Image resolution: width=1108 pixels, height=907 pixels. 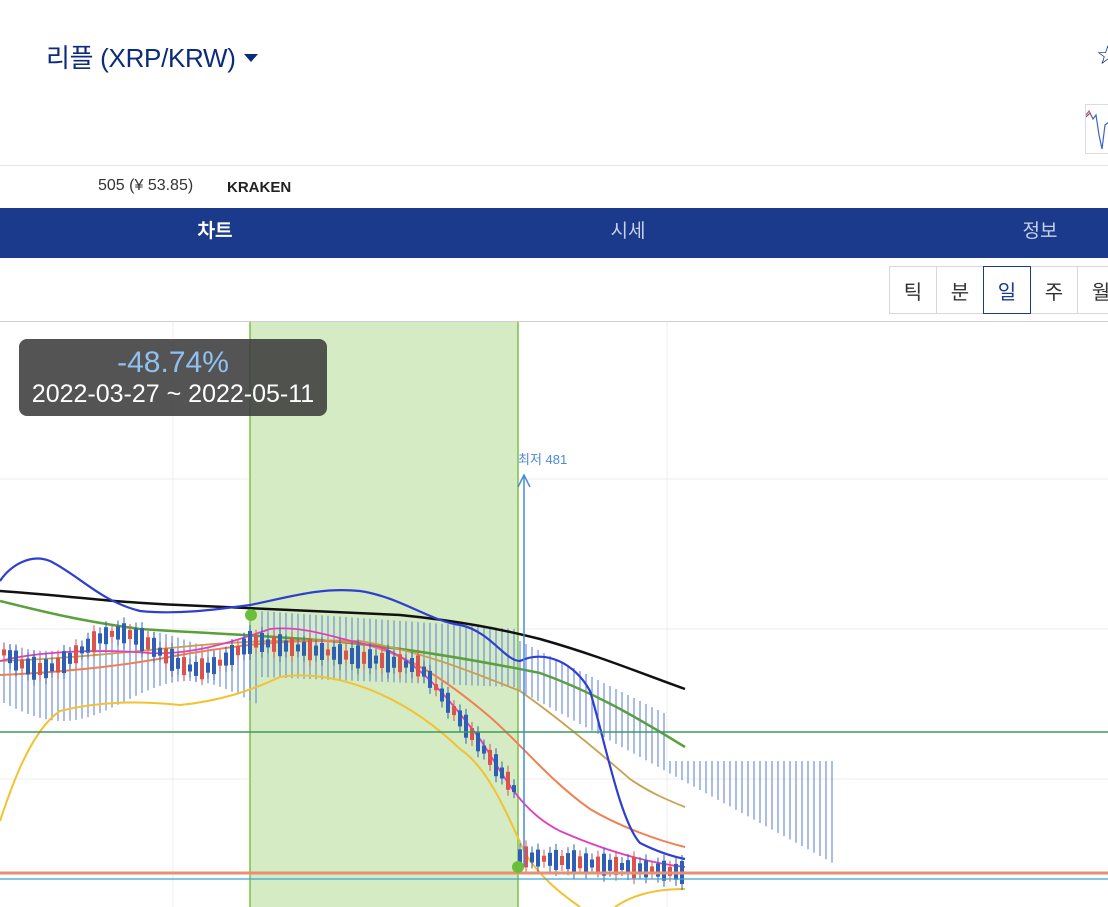 What do you see at coordinates (141, 58) in the screenshot?
I see `market-title: 리플 (XRP/KRW)` at bounding box center [141, 58].